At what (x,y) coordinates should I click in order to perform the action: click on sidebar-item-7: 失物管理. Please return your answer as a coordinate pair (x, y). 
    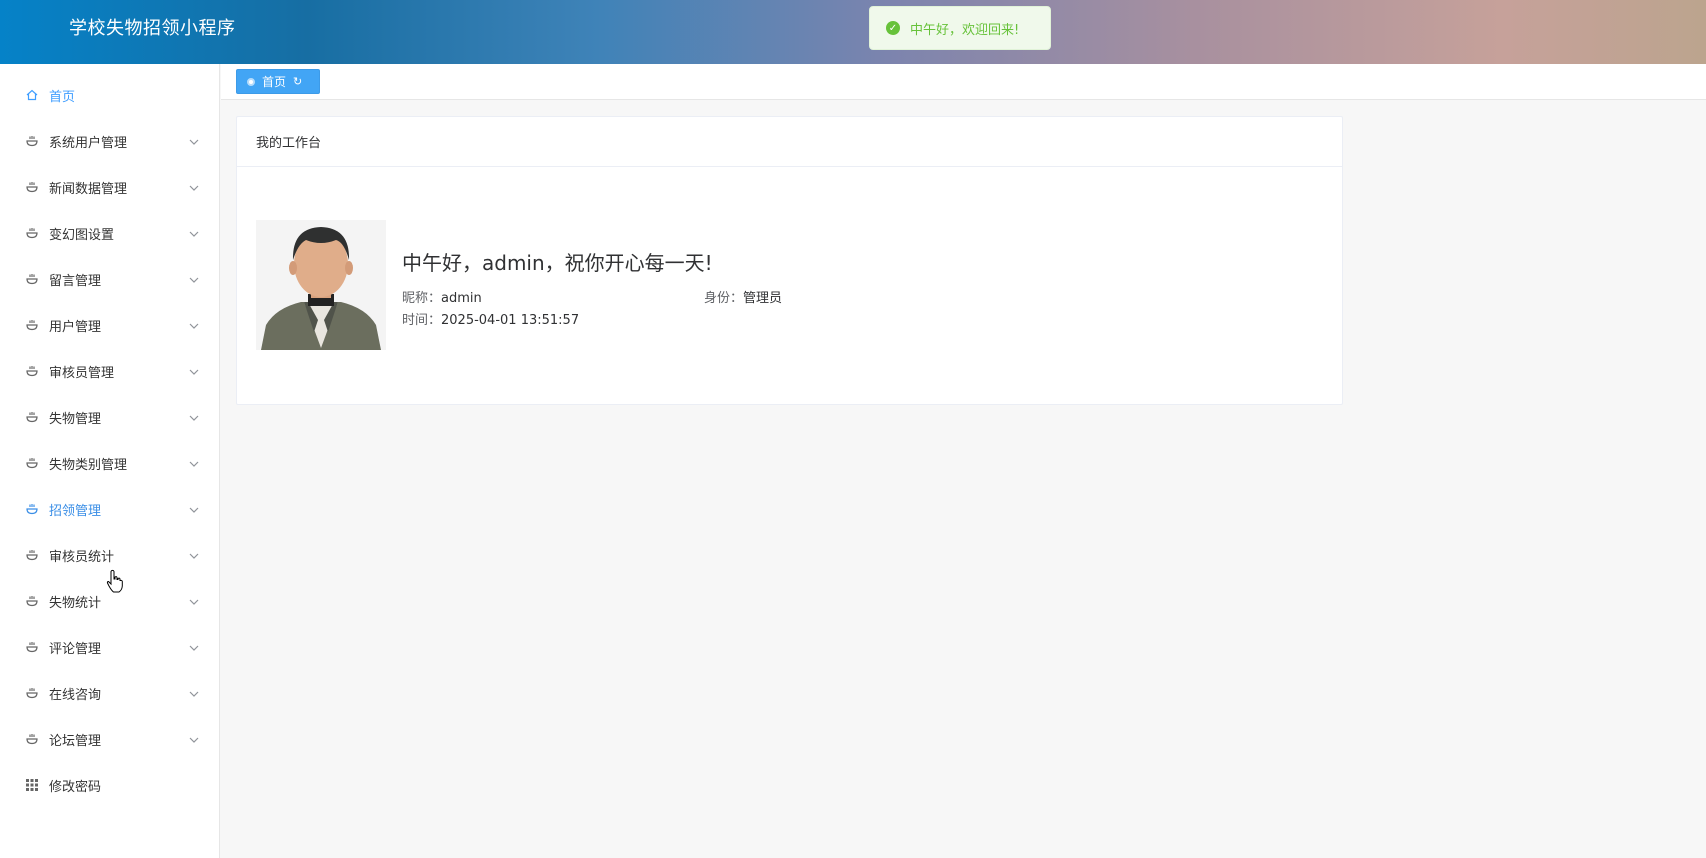
    Looking at the image, I should click on (109, 417).